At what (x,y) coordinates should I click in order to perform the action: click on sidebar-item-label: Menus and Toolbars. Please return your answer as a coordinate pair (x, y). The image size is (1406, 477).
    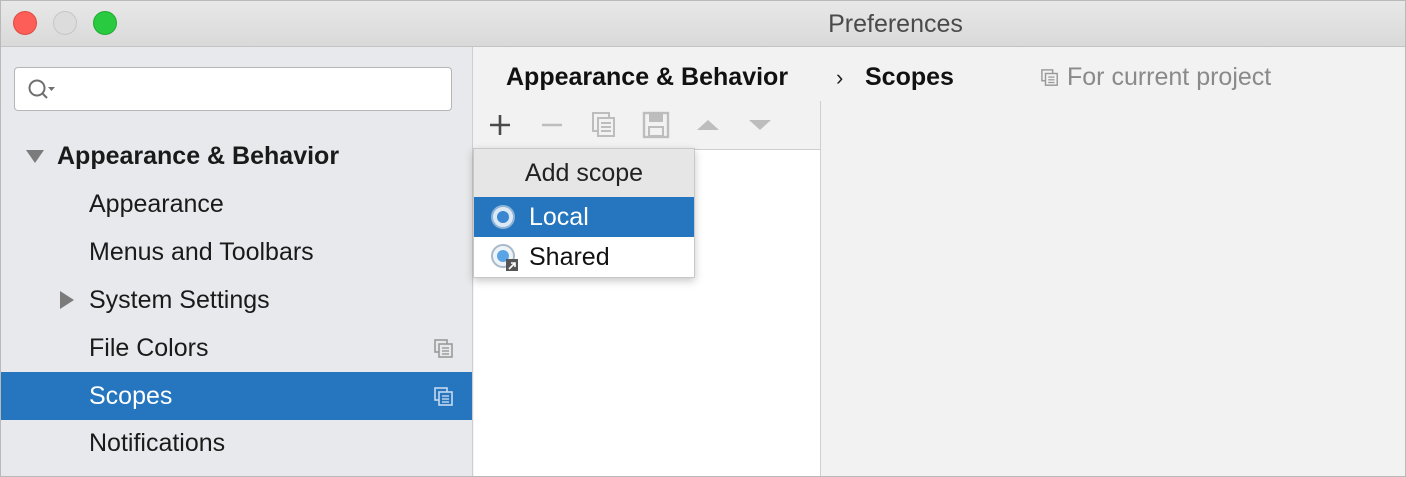
    Looking at the image, I should click on (201, 252).